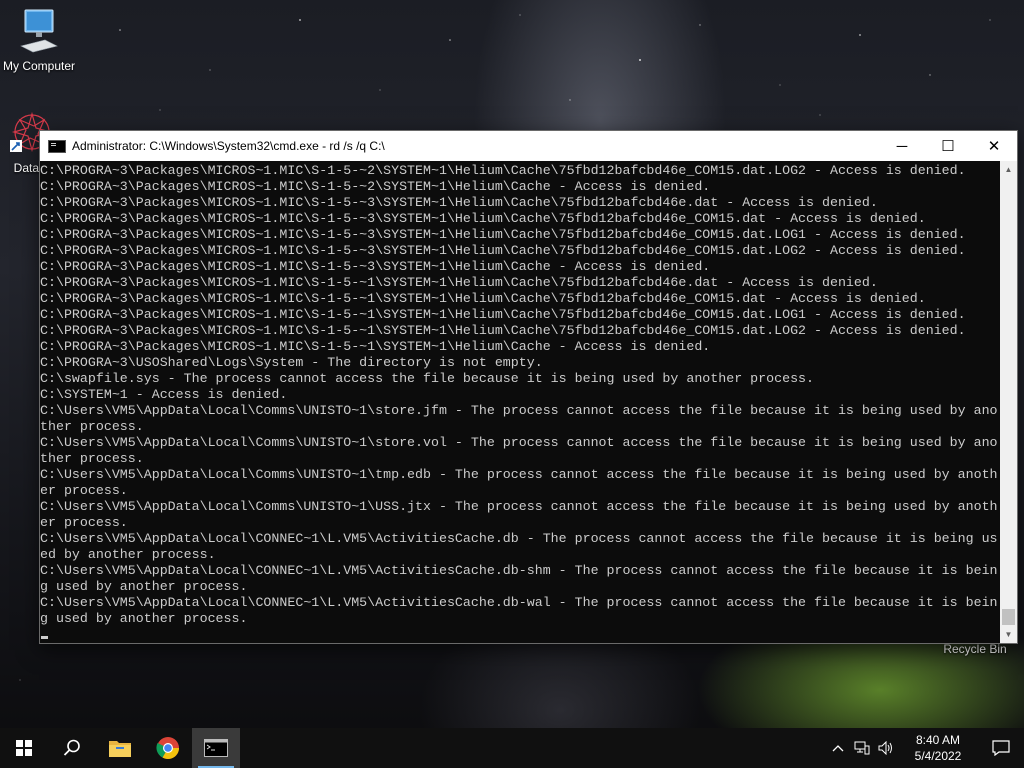 The width and height of the screenshot is (1024, 768). I want to click on close-icon: ✕, so click(994, 146).